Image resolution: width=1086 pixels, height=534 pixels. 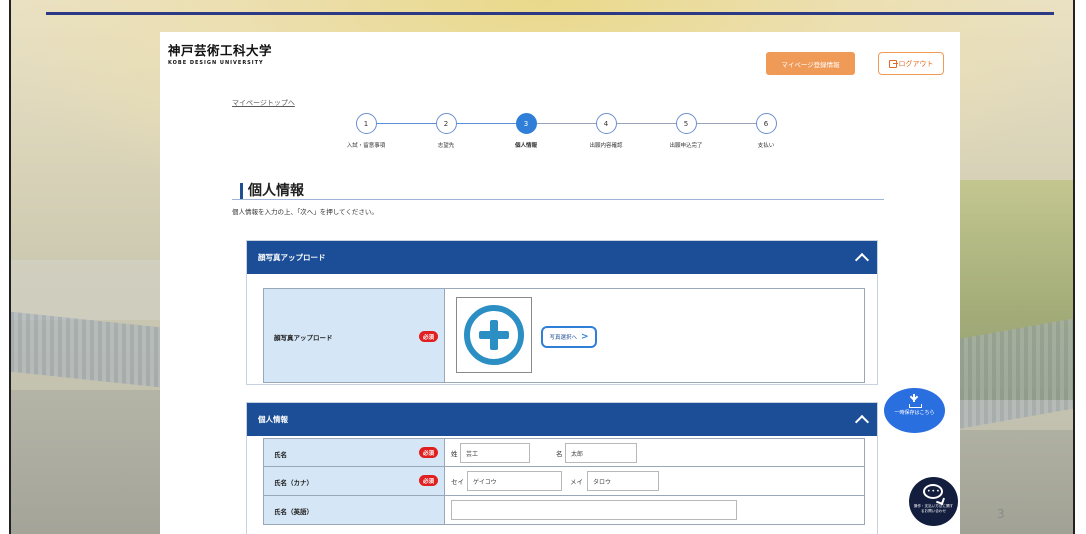 What do you see at coordinates (220, 50) in the screenshot?
I see `logo-name-jp: 神戸芸術工科大学` at bounding box center [220, 50].